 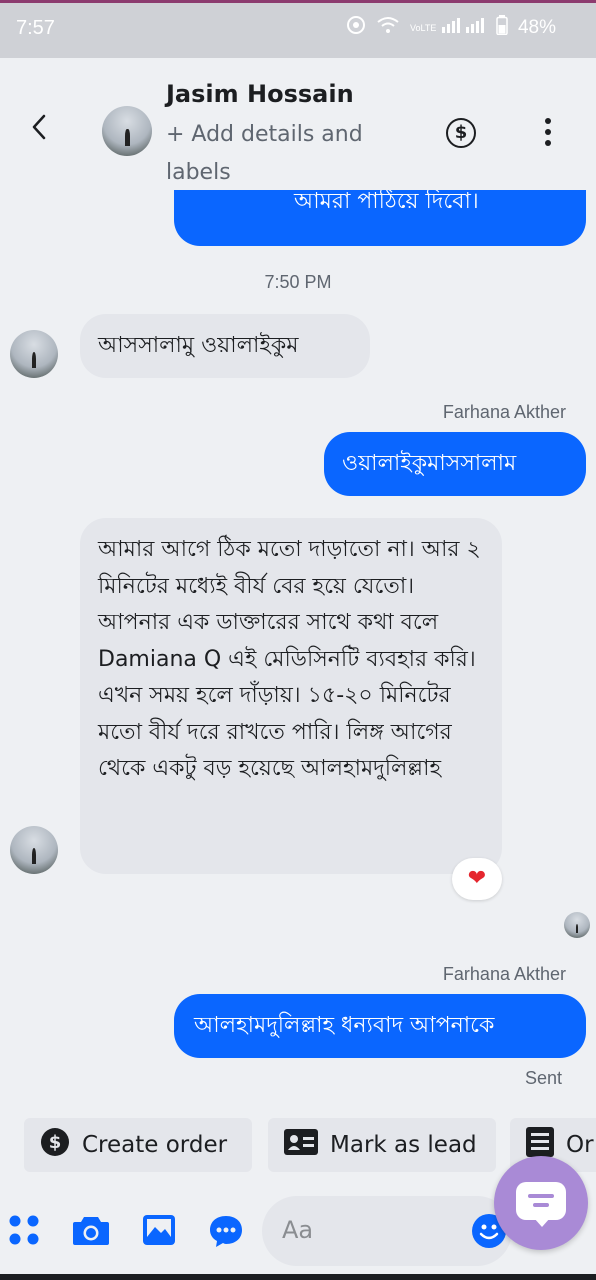 I want to click on outgoing-message: আলহামদুলিল্লাহ ধন্যবাদ আপনাকে, so click(x=380, y=1026).